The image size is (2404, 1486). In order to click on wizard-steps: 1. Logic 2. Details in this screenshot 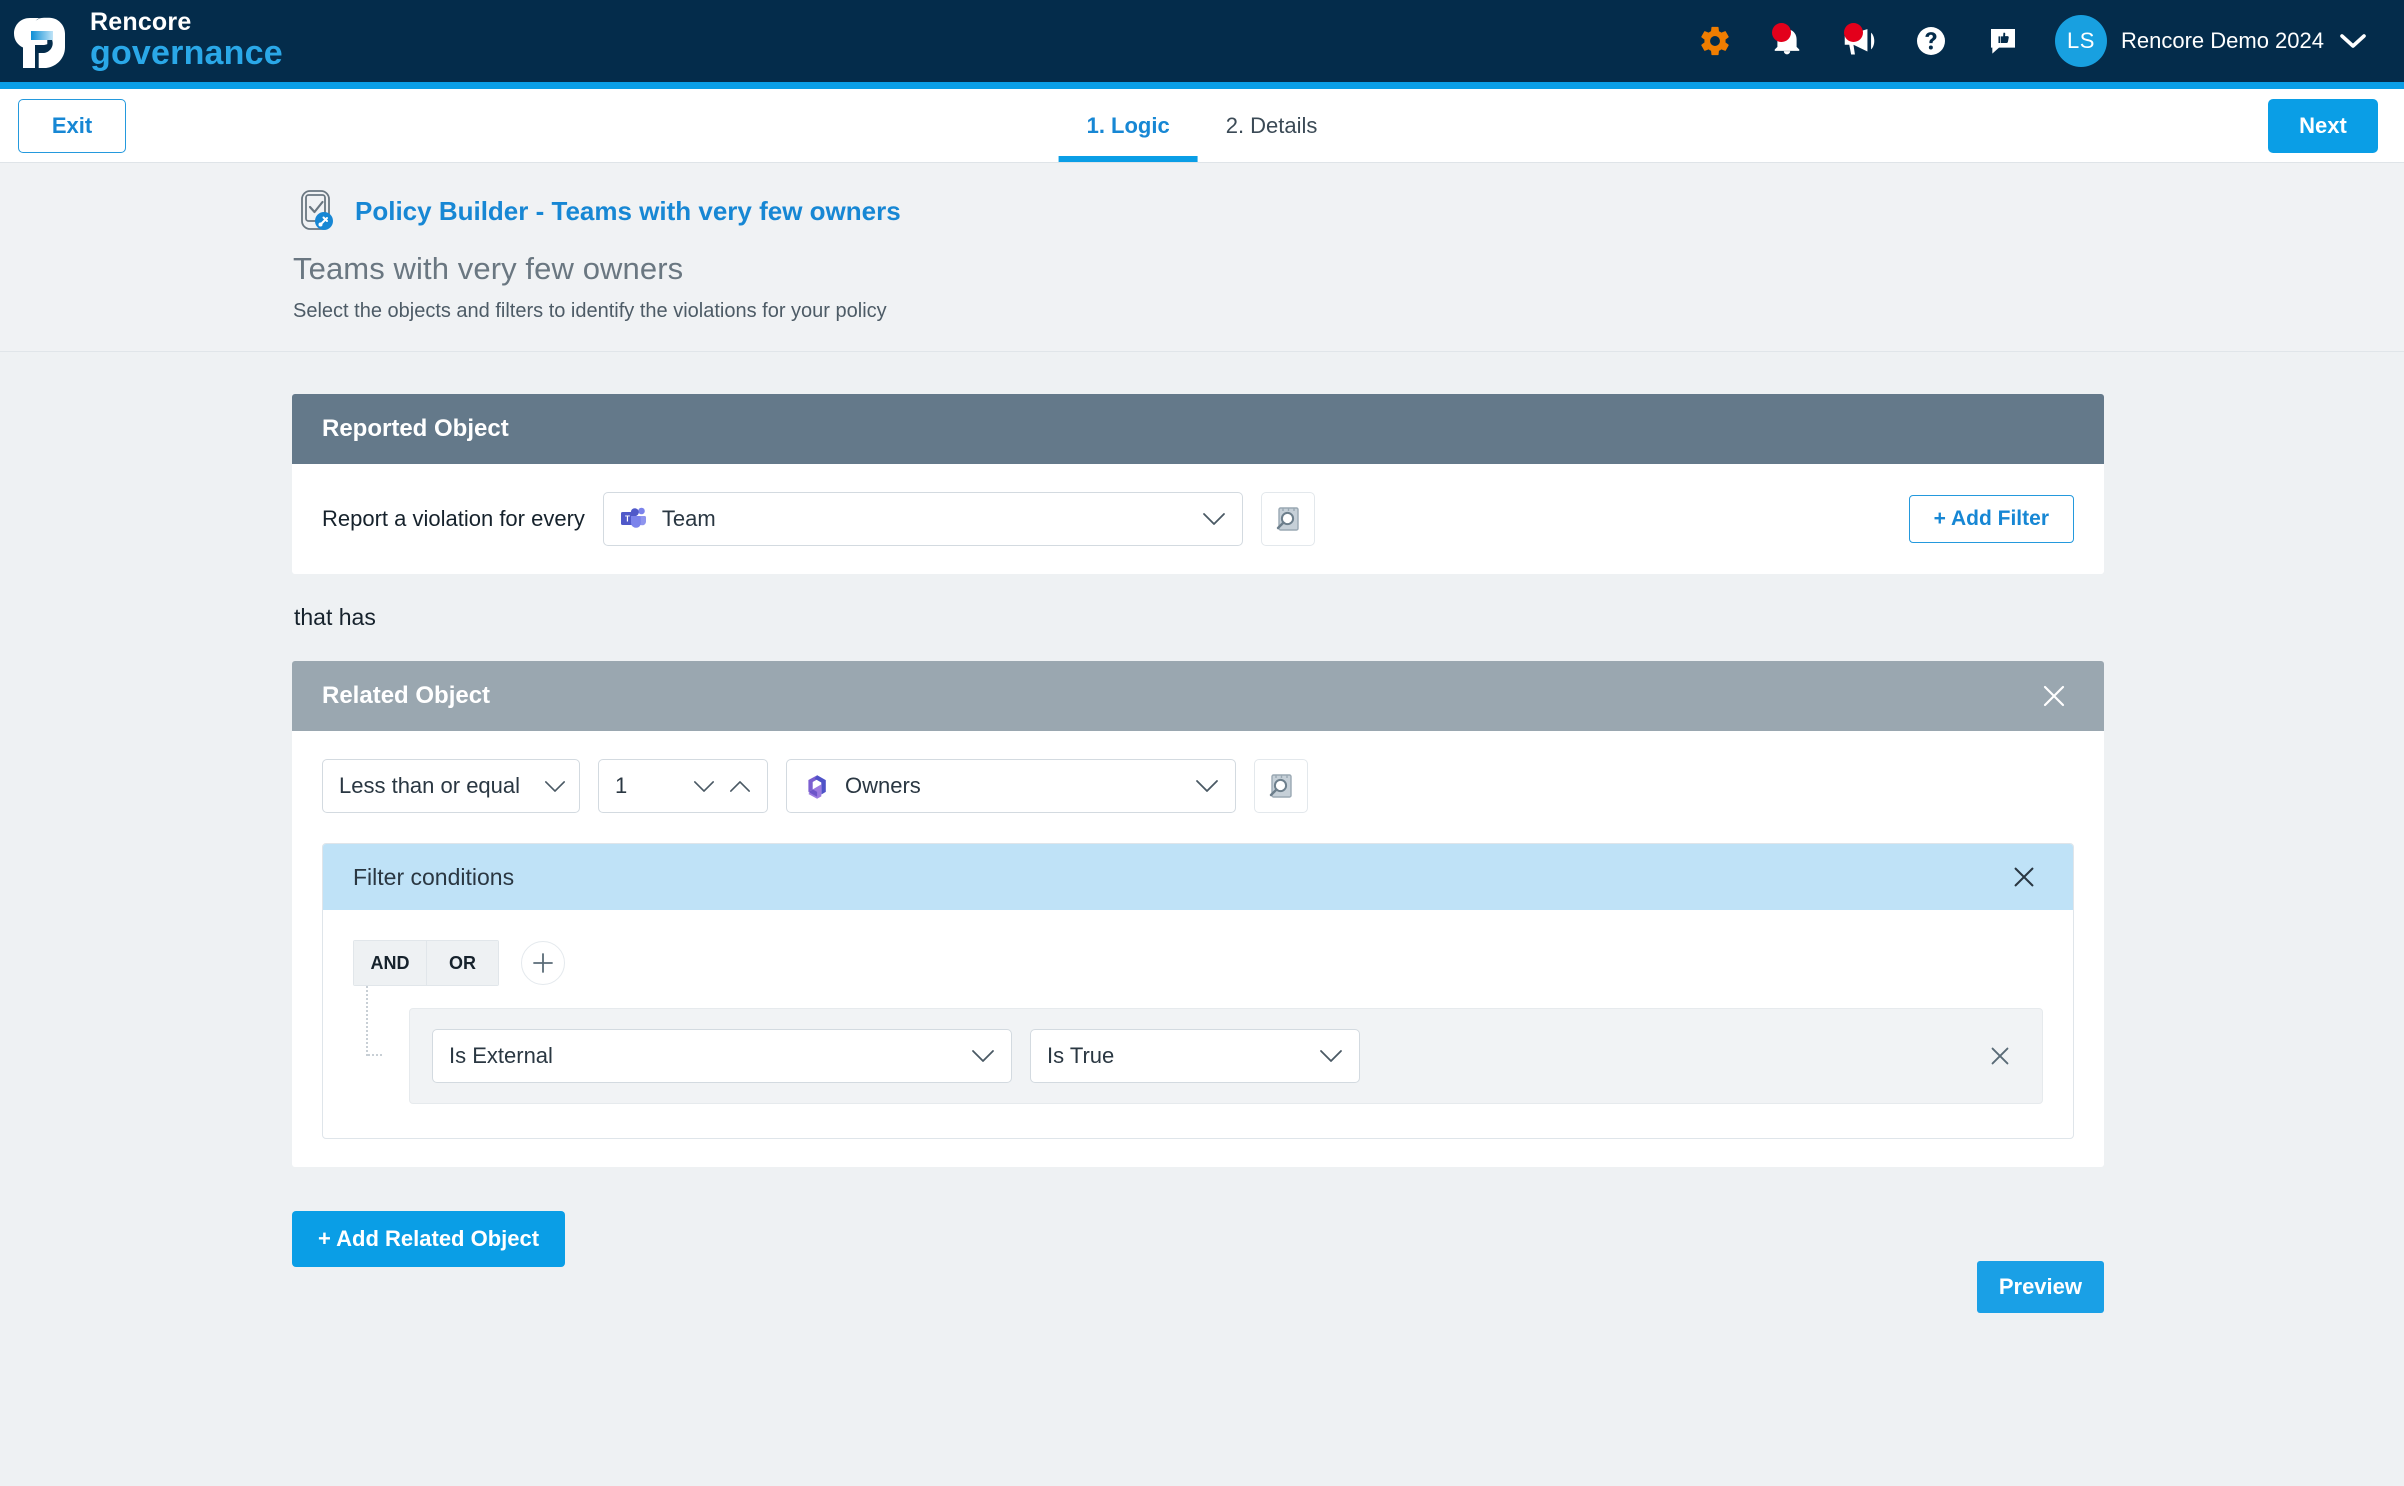, I will do `click(1202, 125)`.